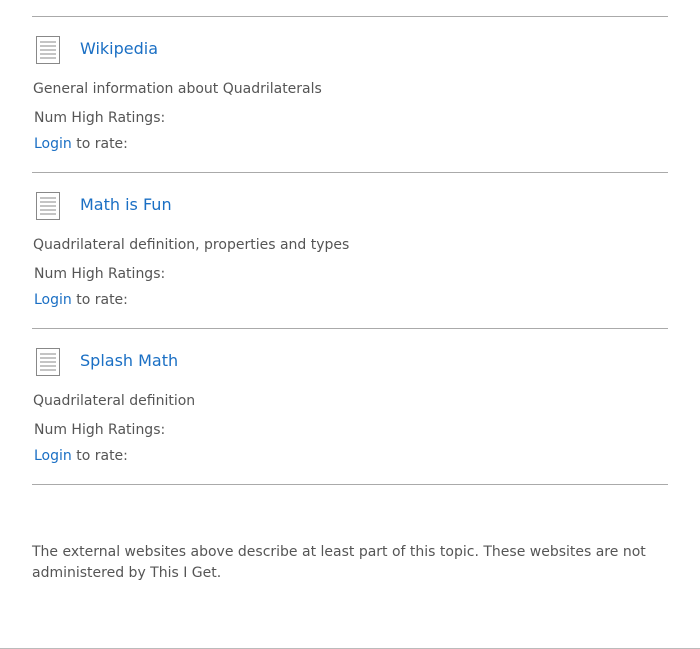 The width and height of the screenshot is (700, 649). Describe the element at coordinates (126, 205) in the screenshot. I see `resource-title-link: Math is Fun` at that location.